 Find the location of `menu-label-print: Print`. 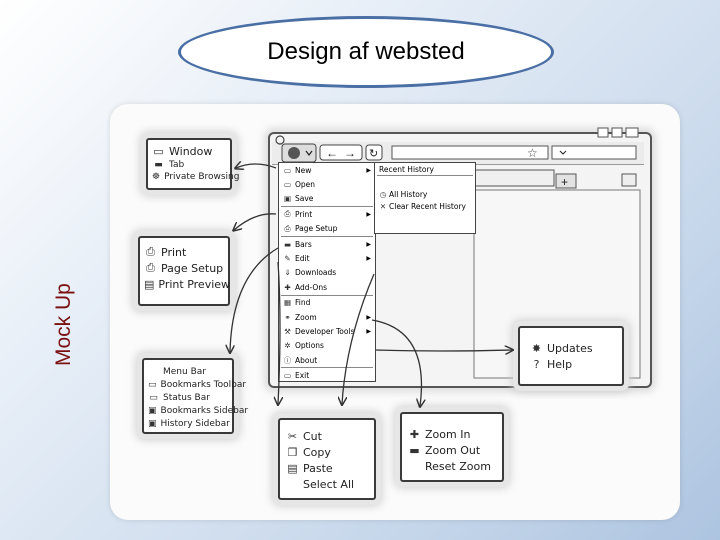

menu-label-print: Print is located at coordinates (174, 252).